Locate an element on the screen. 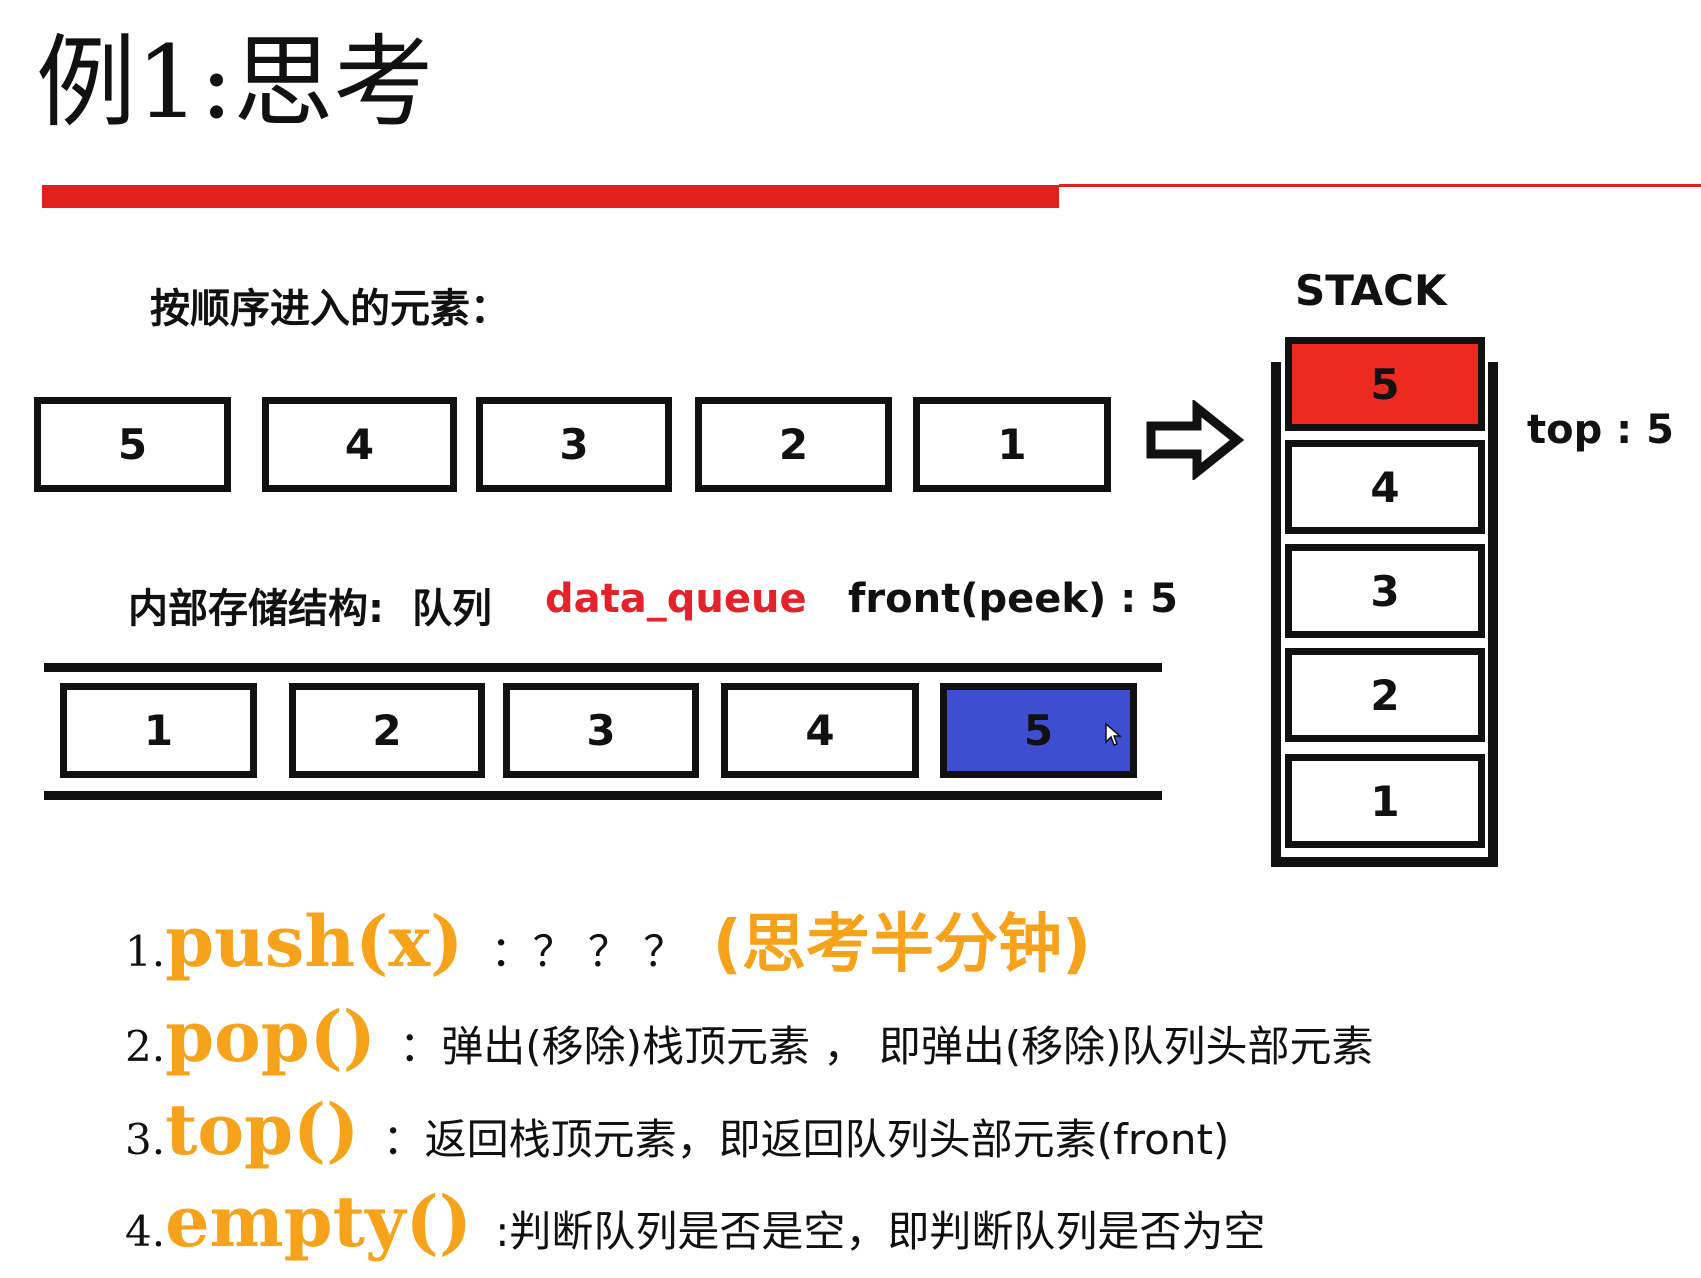 This screenshot has width=1701, height=1278. stack-top-label: top : 5 is located at coordinates (1600, 430).